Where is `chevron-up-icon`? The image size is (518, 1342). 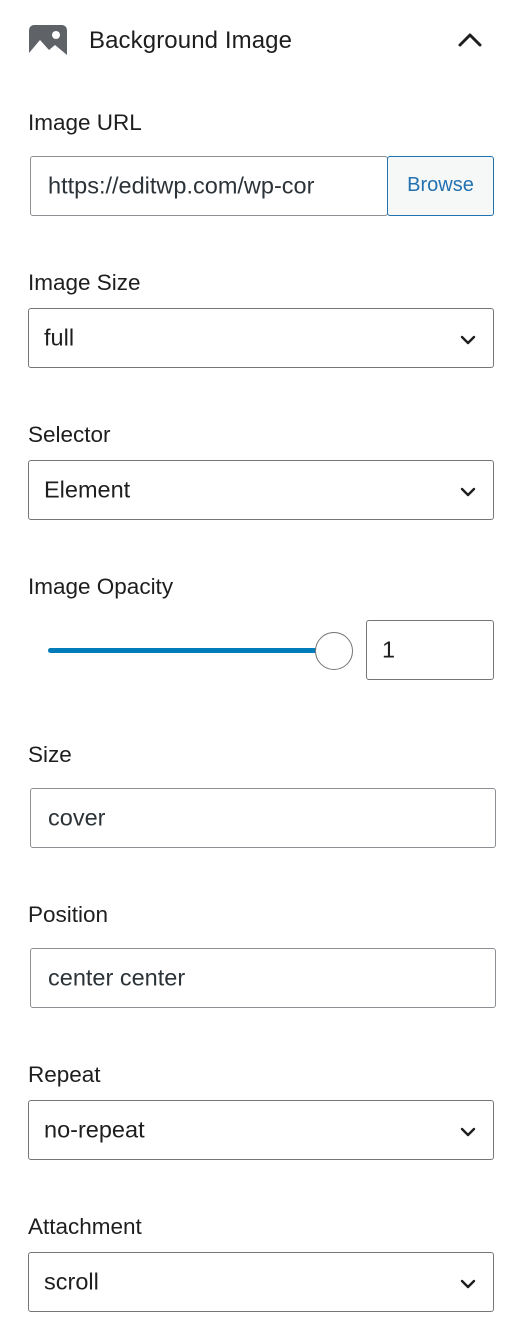 chevron-up-icon is located at coordinates (470, 40).